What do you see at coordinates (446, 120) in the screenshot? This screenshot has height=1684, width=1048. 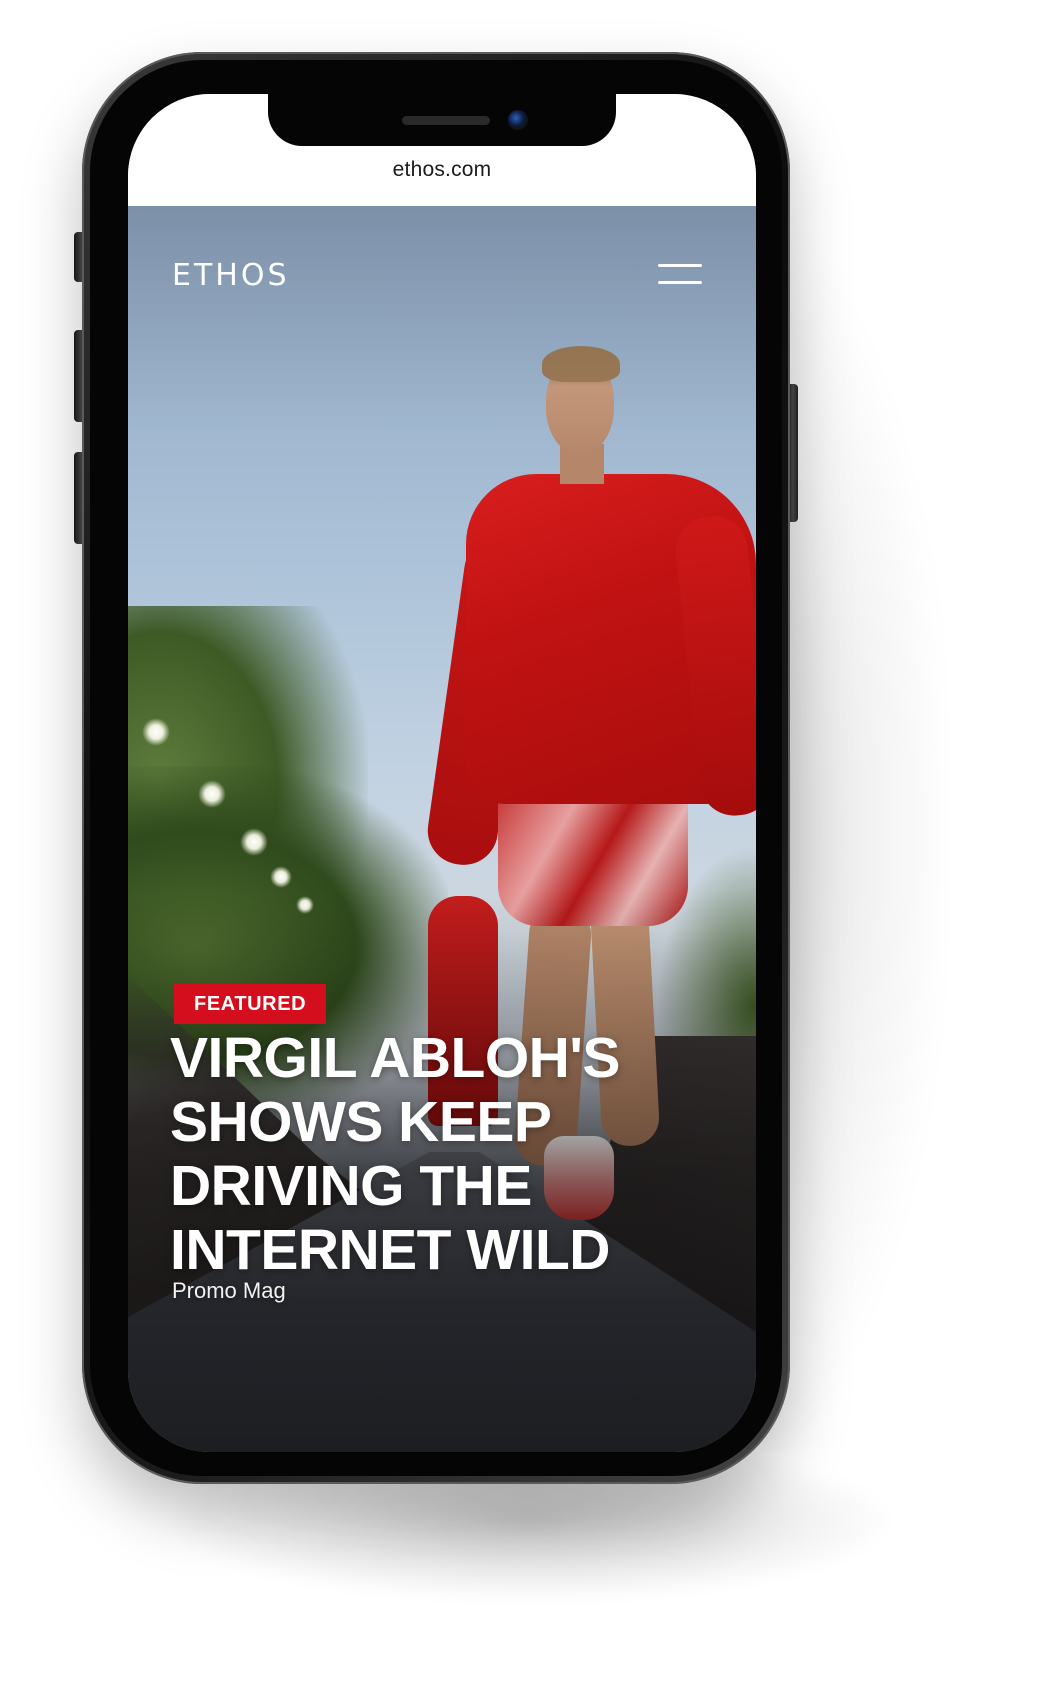 I see `earpiece-speaker` at bounding box center [446, 120].